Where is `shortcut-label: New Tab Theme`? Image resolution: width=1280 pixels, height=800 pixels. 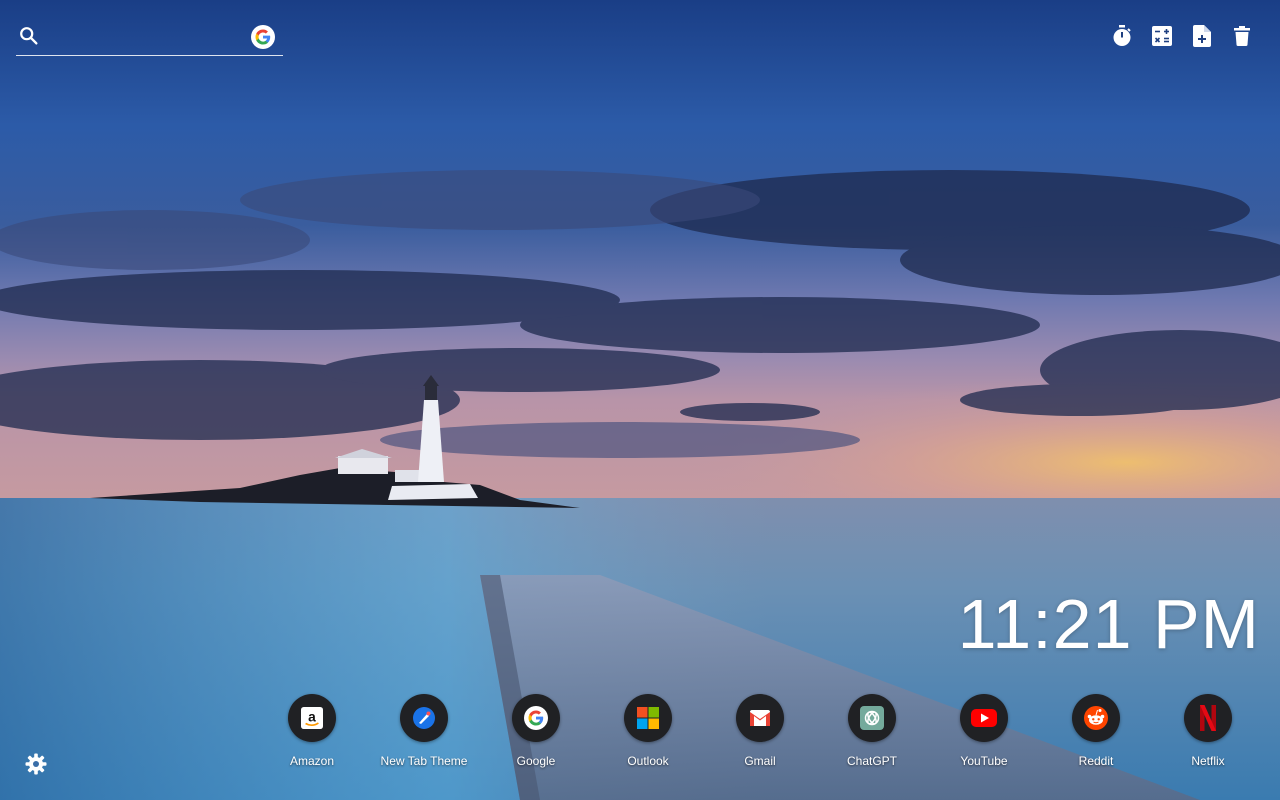
shortcut-label: New Tab Theme is located at coordinates (424, 761).